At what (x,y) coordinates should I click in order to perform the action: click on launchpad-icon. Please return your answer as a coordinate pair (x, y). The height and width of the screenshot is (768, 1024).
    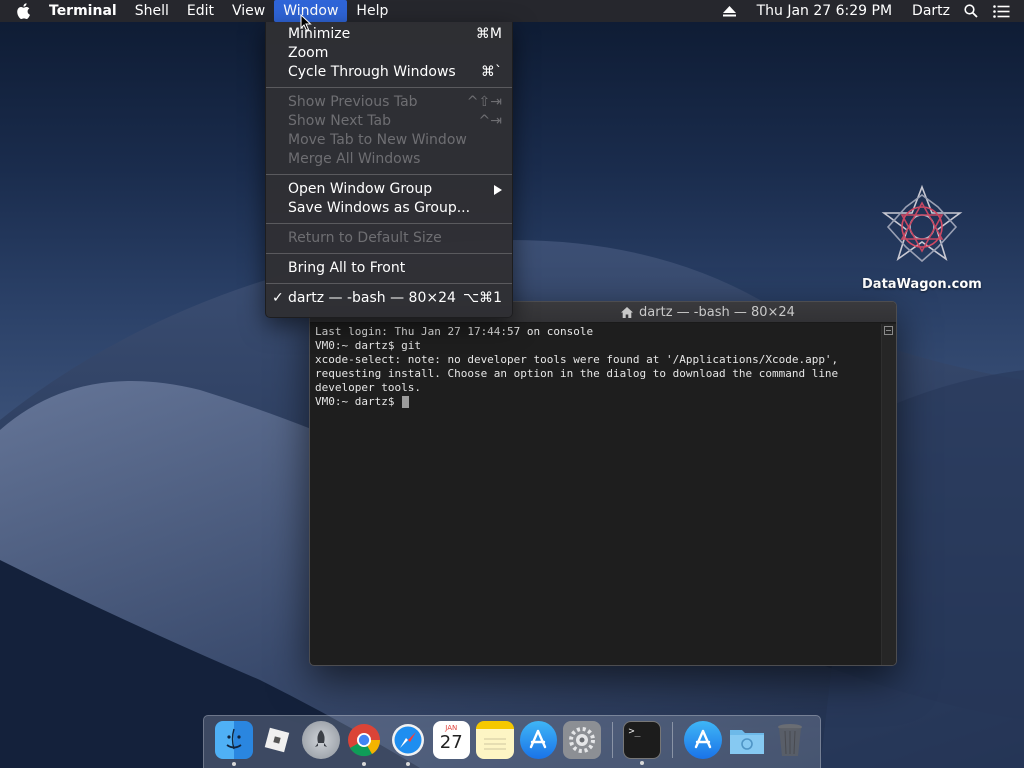
    Looking at the image, I should click on (321, 740).